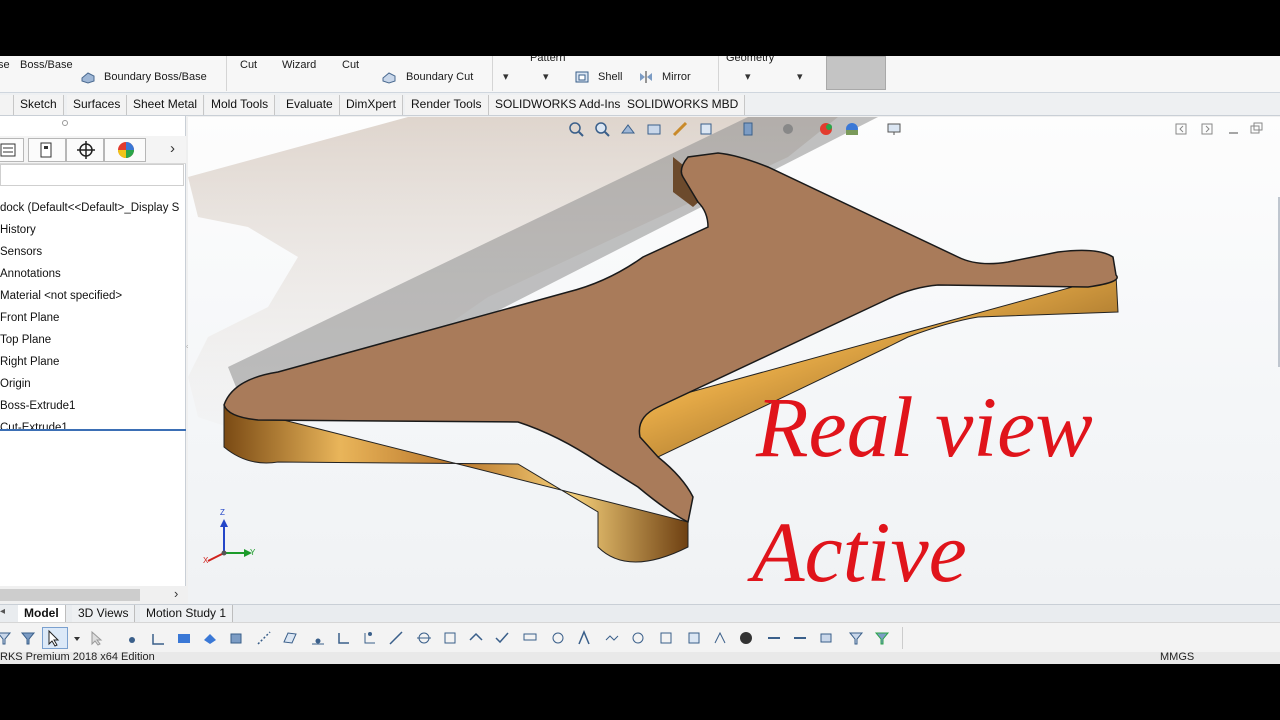  I want to click on tab-motion-study-1: Motion Study 1, so click(187, 613).